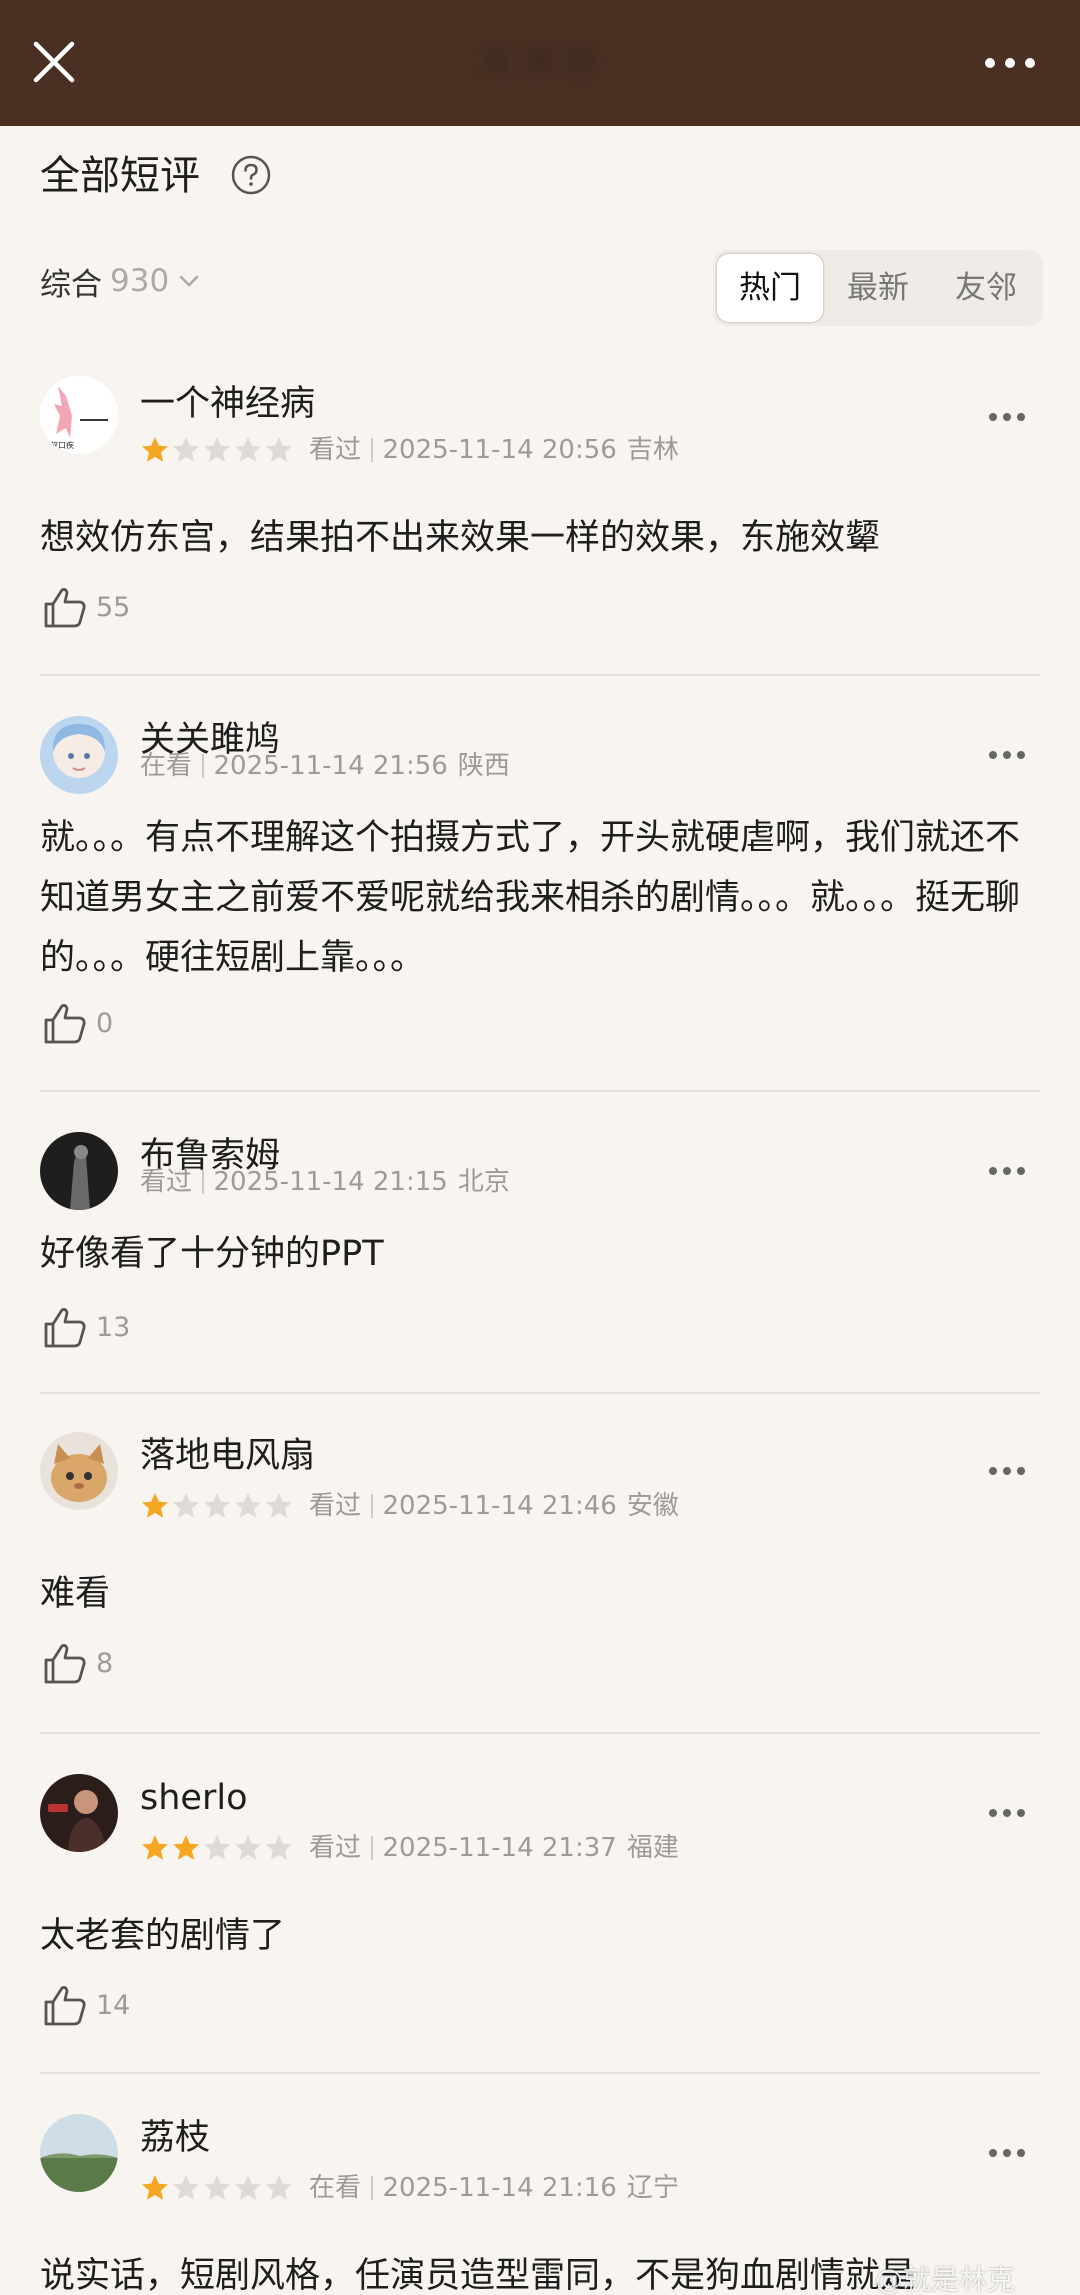  What do you see at coordinates (499, 2188) in the screenshot?
I see `review-time: 2025-11-14 21:16` at bounding box center [499, 2188].